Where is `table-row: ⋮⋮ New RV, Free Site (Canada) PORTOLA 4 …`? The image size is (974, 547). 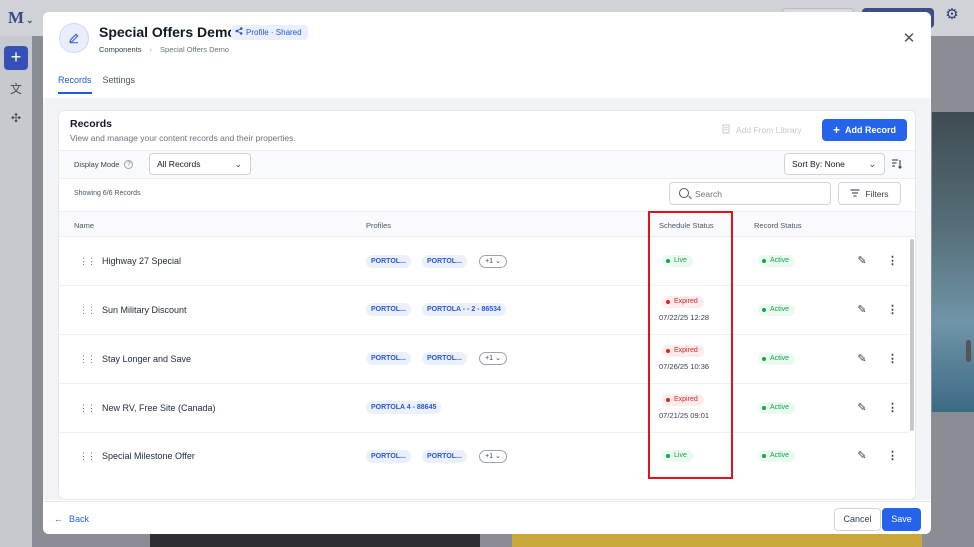
table-row: ⋮⋮ New RV, Free Site (Canada) PORTOLA 4 … is located at coordinates (484, 408).